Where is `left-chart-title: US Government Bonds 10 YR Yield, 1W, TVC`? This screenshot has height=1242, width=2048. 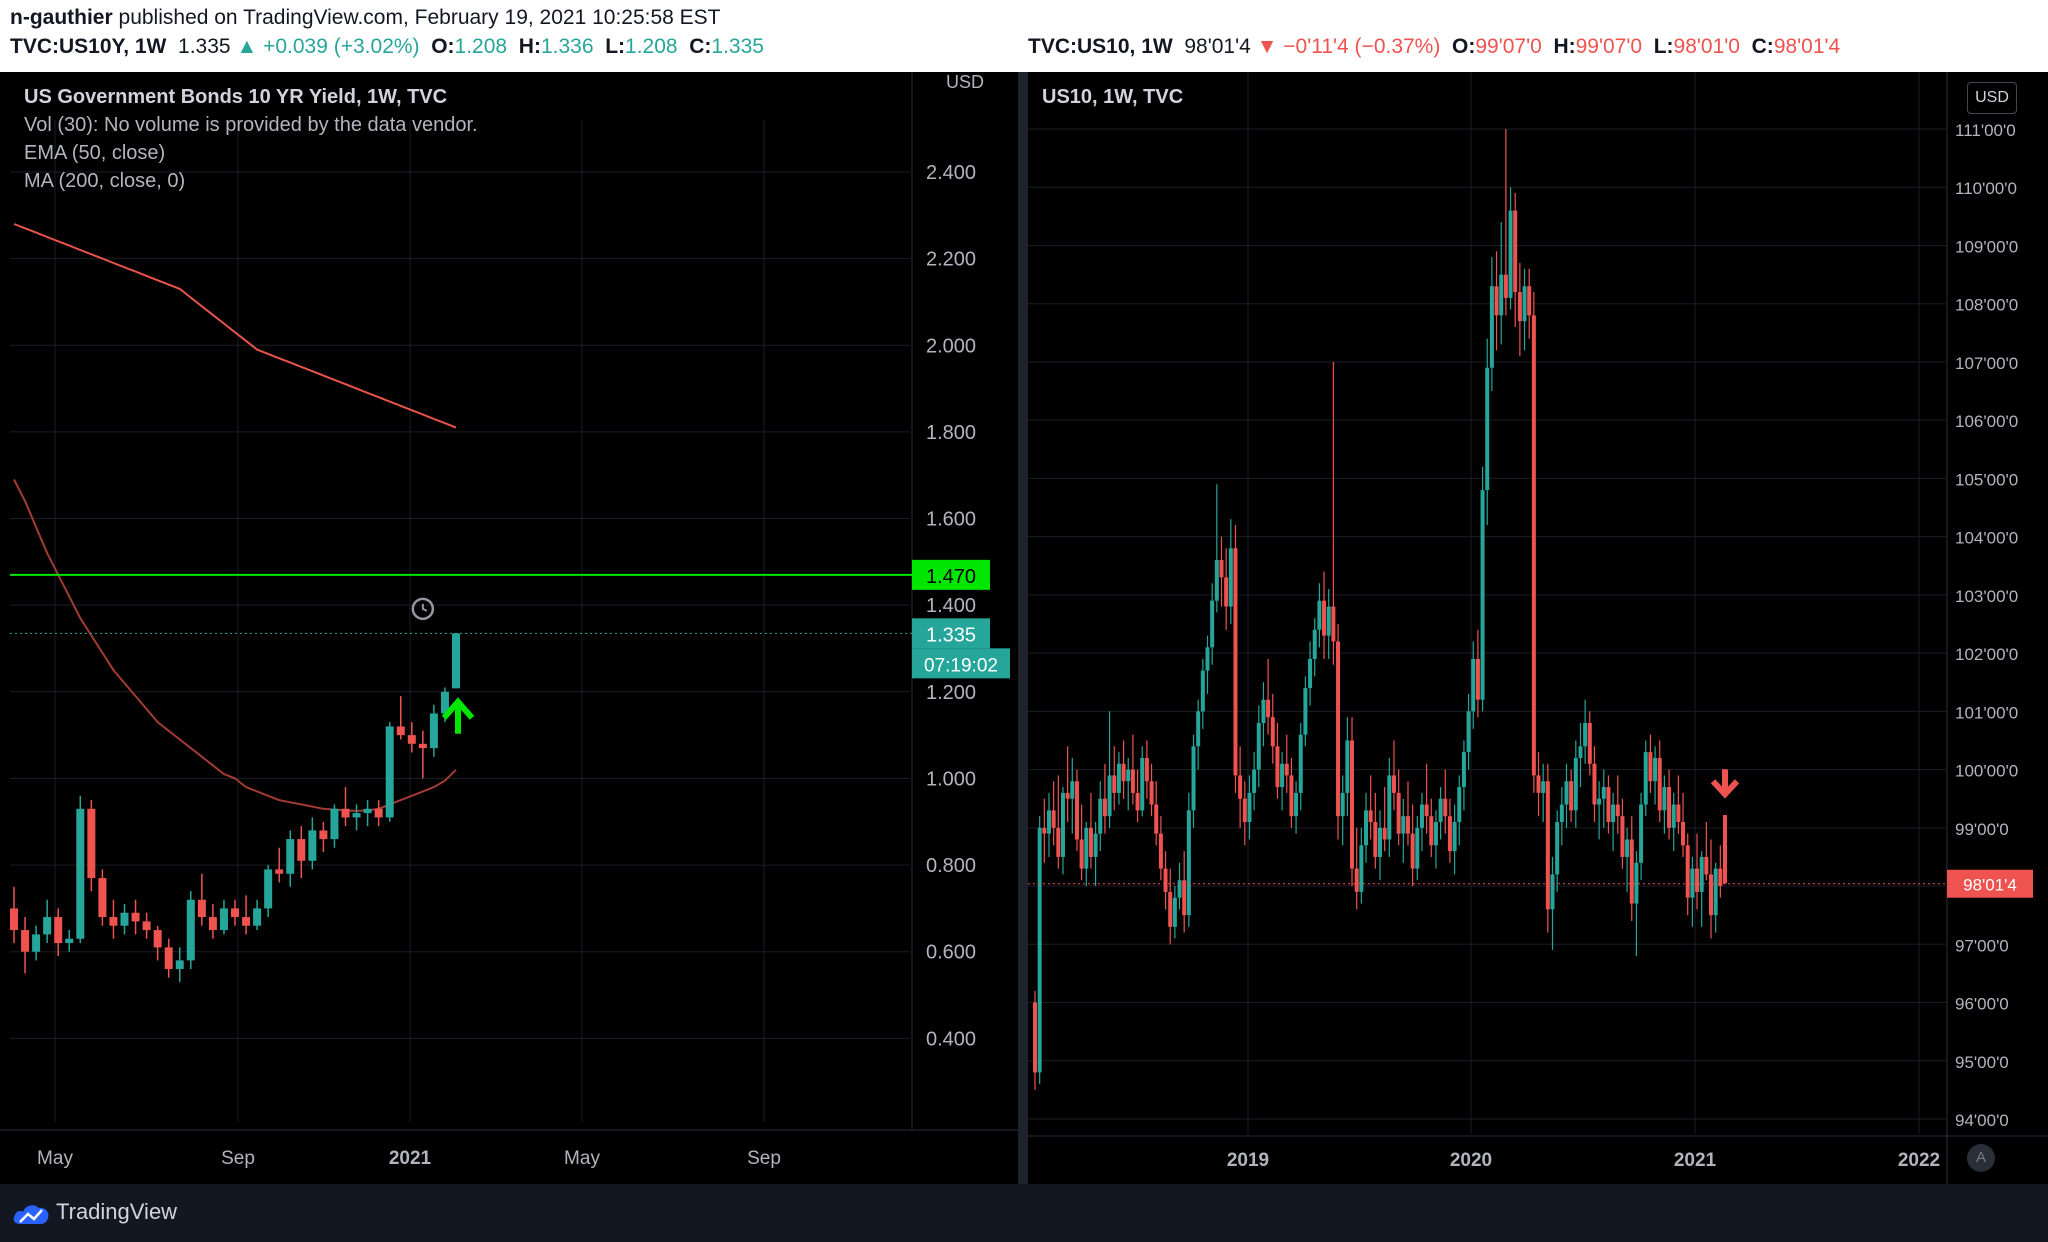 left-chart-title: US Government Bonds 10 YR Yield, 1W, TVC is located at coordinates (235, 97).